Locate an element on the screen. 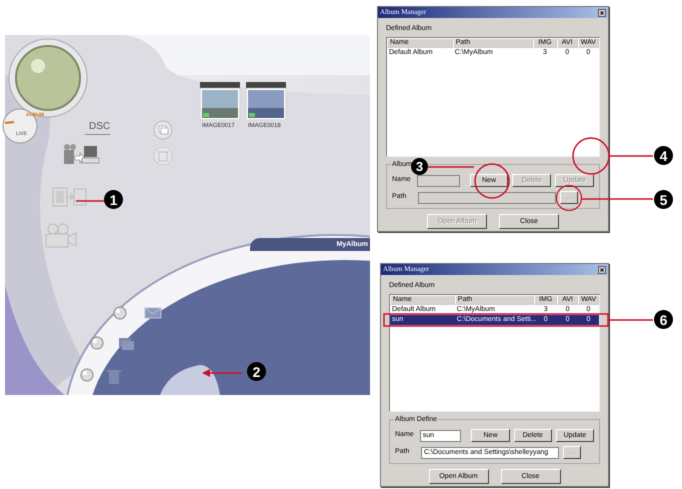 This screenshot has height=489, width=682. lens-icon is located at coordinates (48, 78).